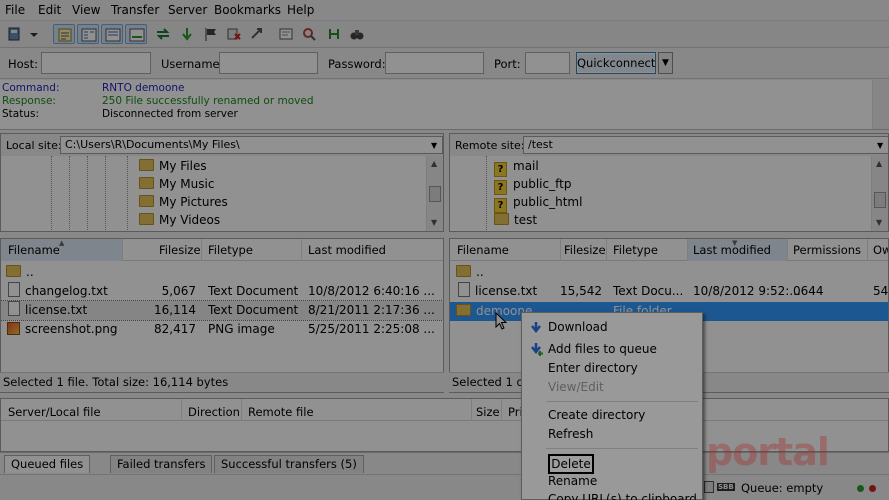 Image resolution: width=889 pixels, height=500 pixels. I want to click on site-manager-button, so click(15, 34).